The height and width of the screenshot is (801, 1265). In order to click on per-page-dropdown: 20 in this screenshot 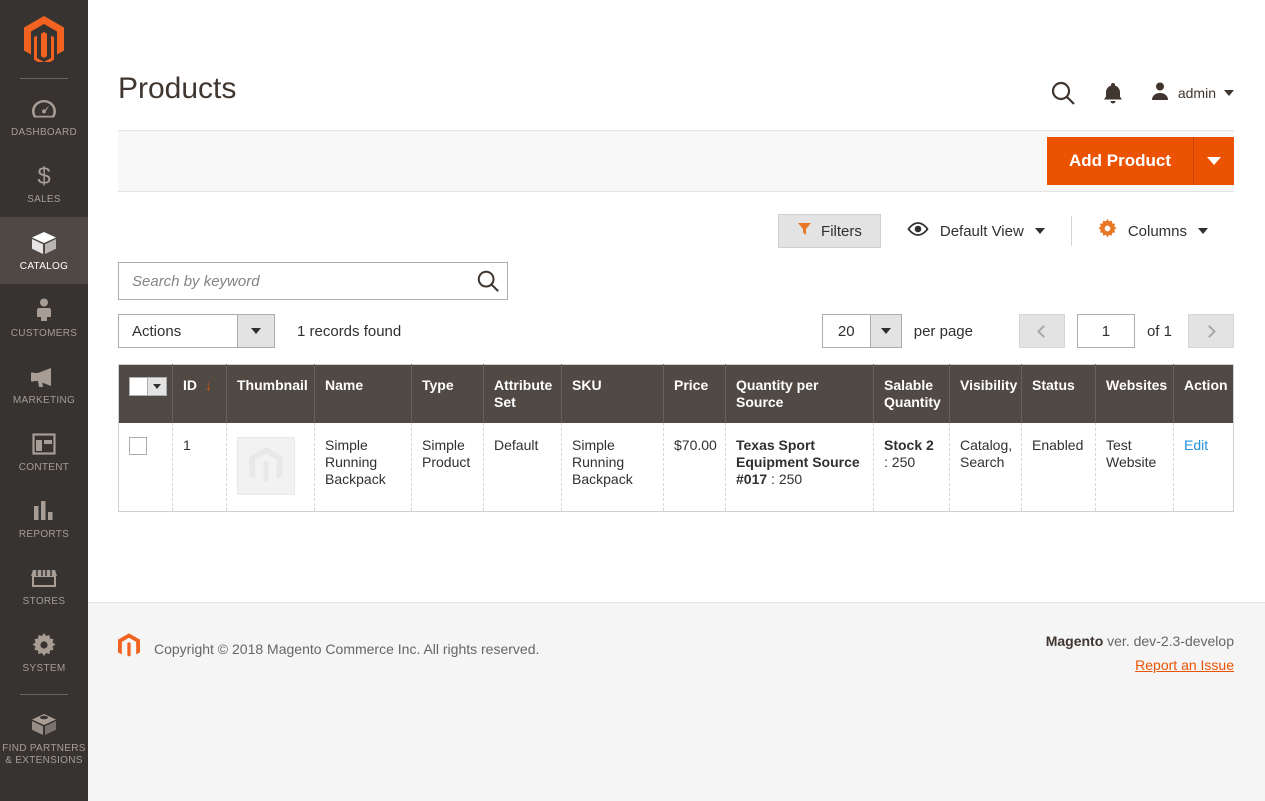, I will do `click(861, 331)`.